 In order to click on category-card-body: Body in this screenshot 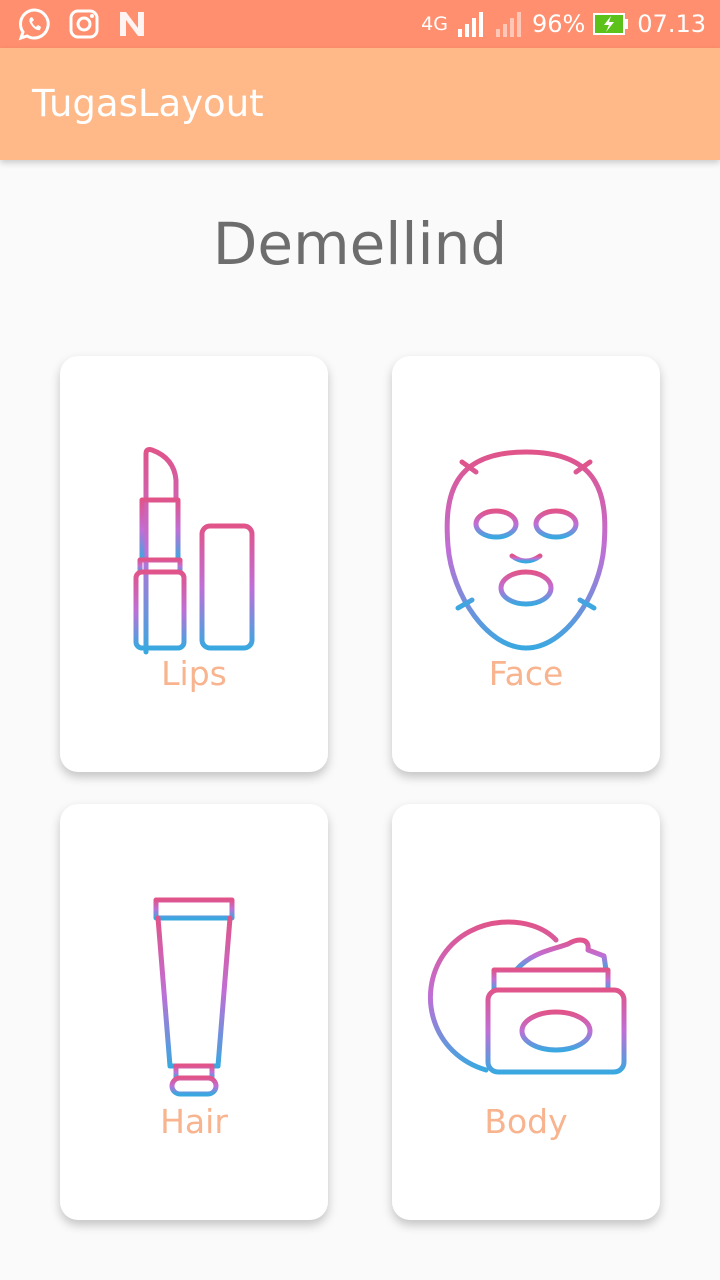, I will do `click(526, 1012)`.